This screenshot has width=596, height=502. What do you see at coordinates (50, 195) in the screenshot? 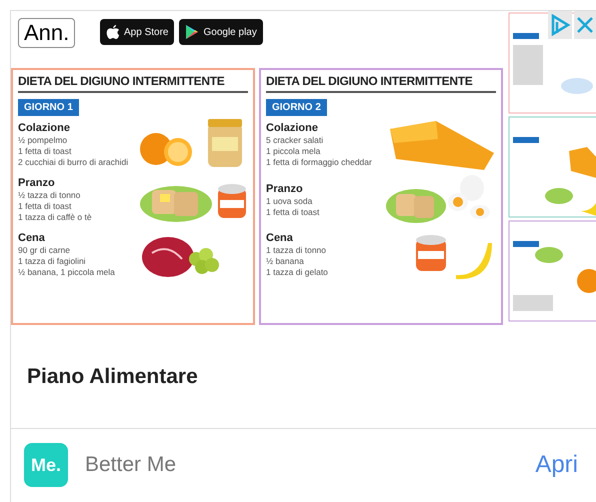
I see `meal-item: ½ tazza di tonno` at bounding box center [50, 195].